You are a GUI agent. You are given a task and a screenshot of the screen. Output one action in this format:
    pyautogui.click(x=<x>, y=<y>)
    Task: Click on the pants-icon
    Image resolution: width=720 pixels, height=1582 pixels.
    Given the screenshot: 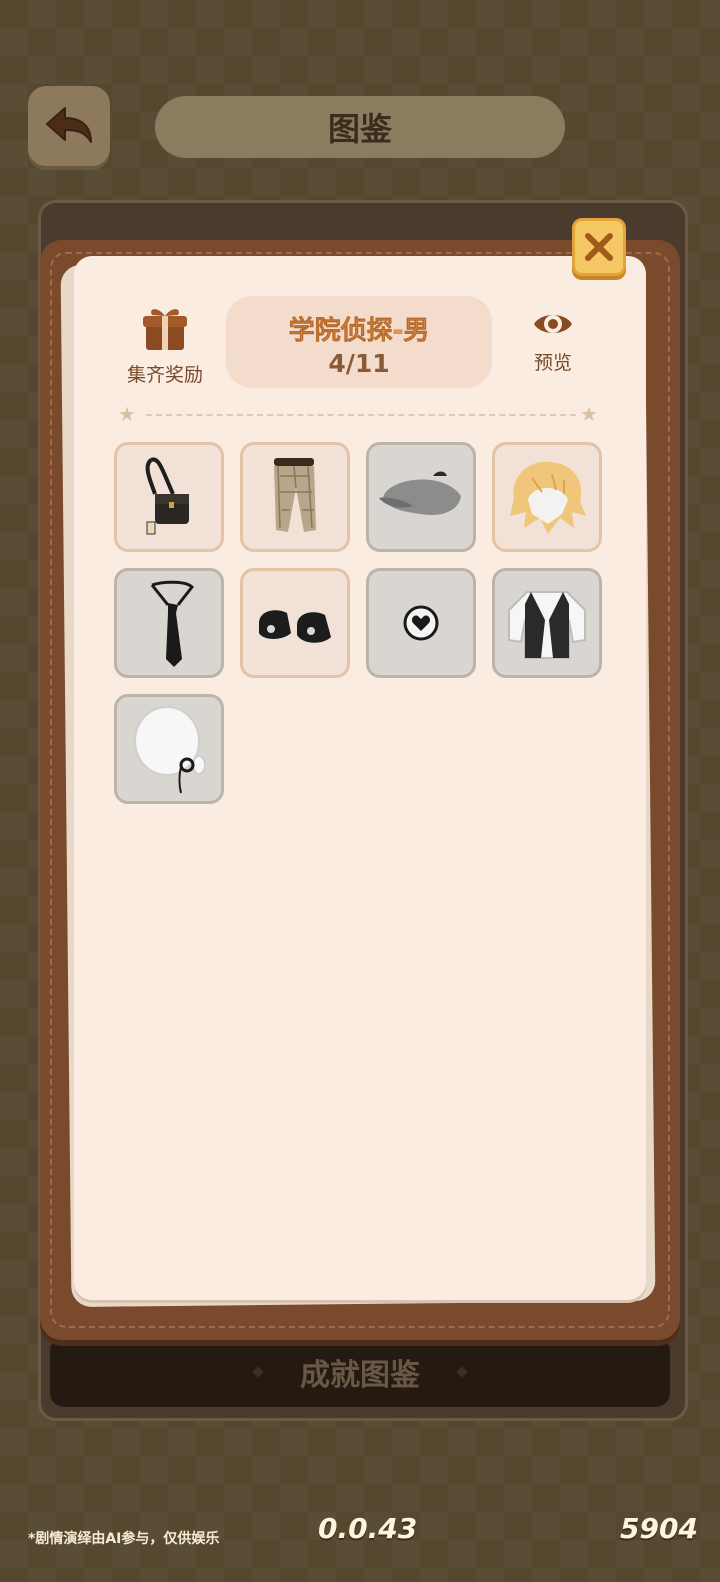 What is the action you would take?
    pyautogui.click(x=295, y=495)
    